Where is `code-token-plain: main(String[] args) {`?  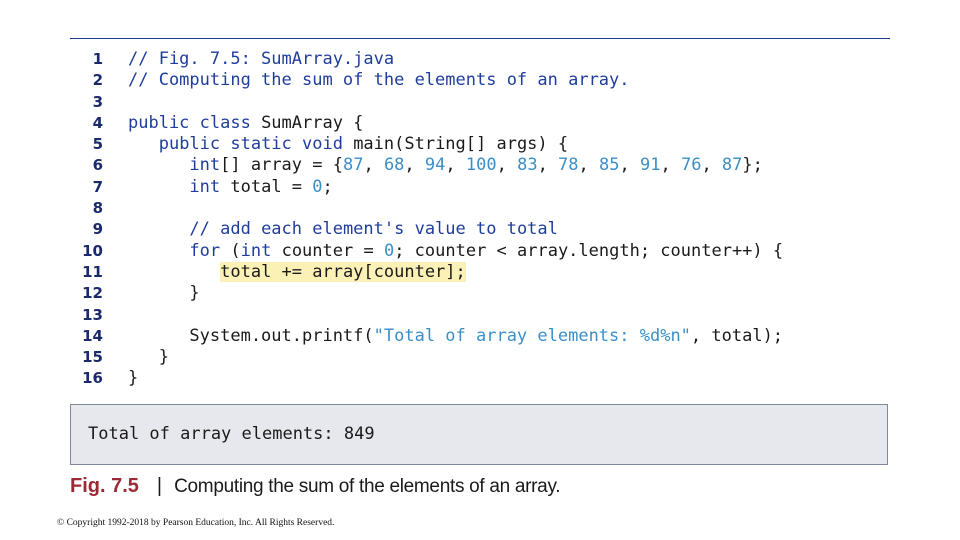 code-token-plain: main(String[] args) { is located at coordinates (461, 144).